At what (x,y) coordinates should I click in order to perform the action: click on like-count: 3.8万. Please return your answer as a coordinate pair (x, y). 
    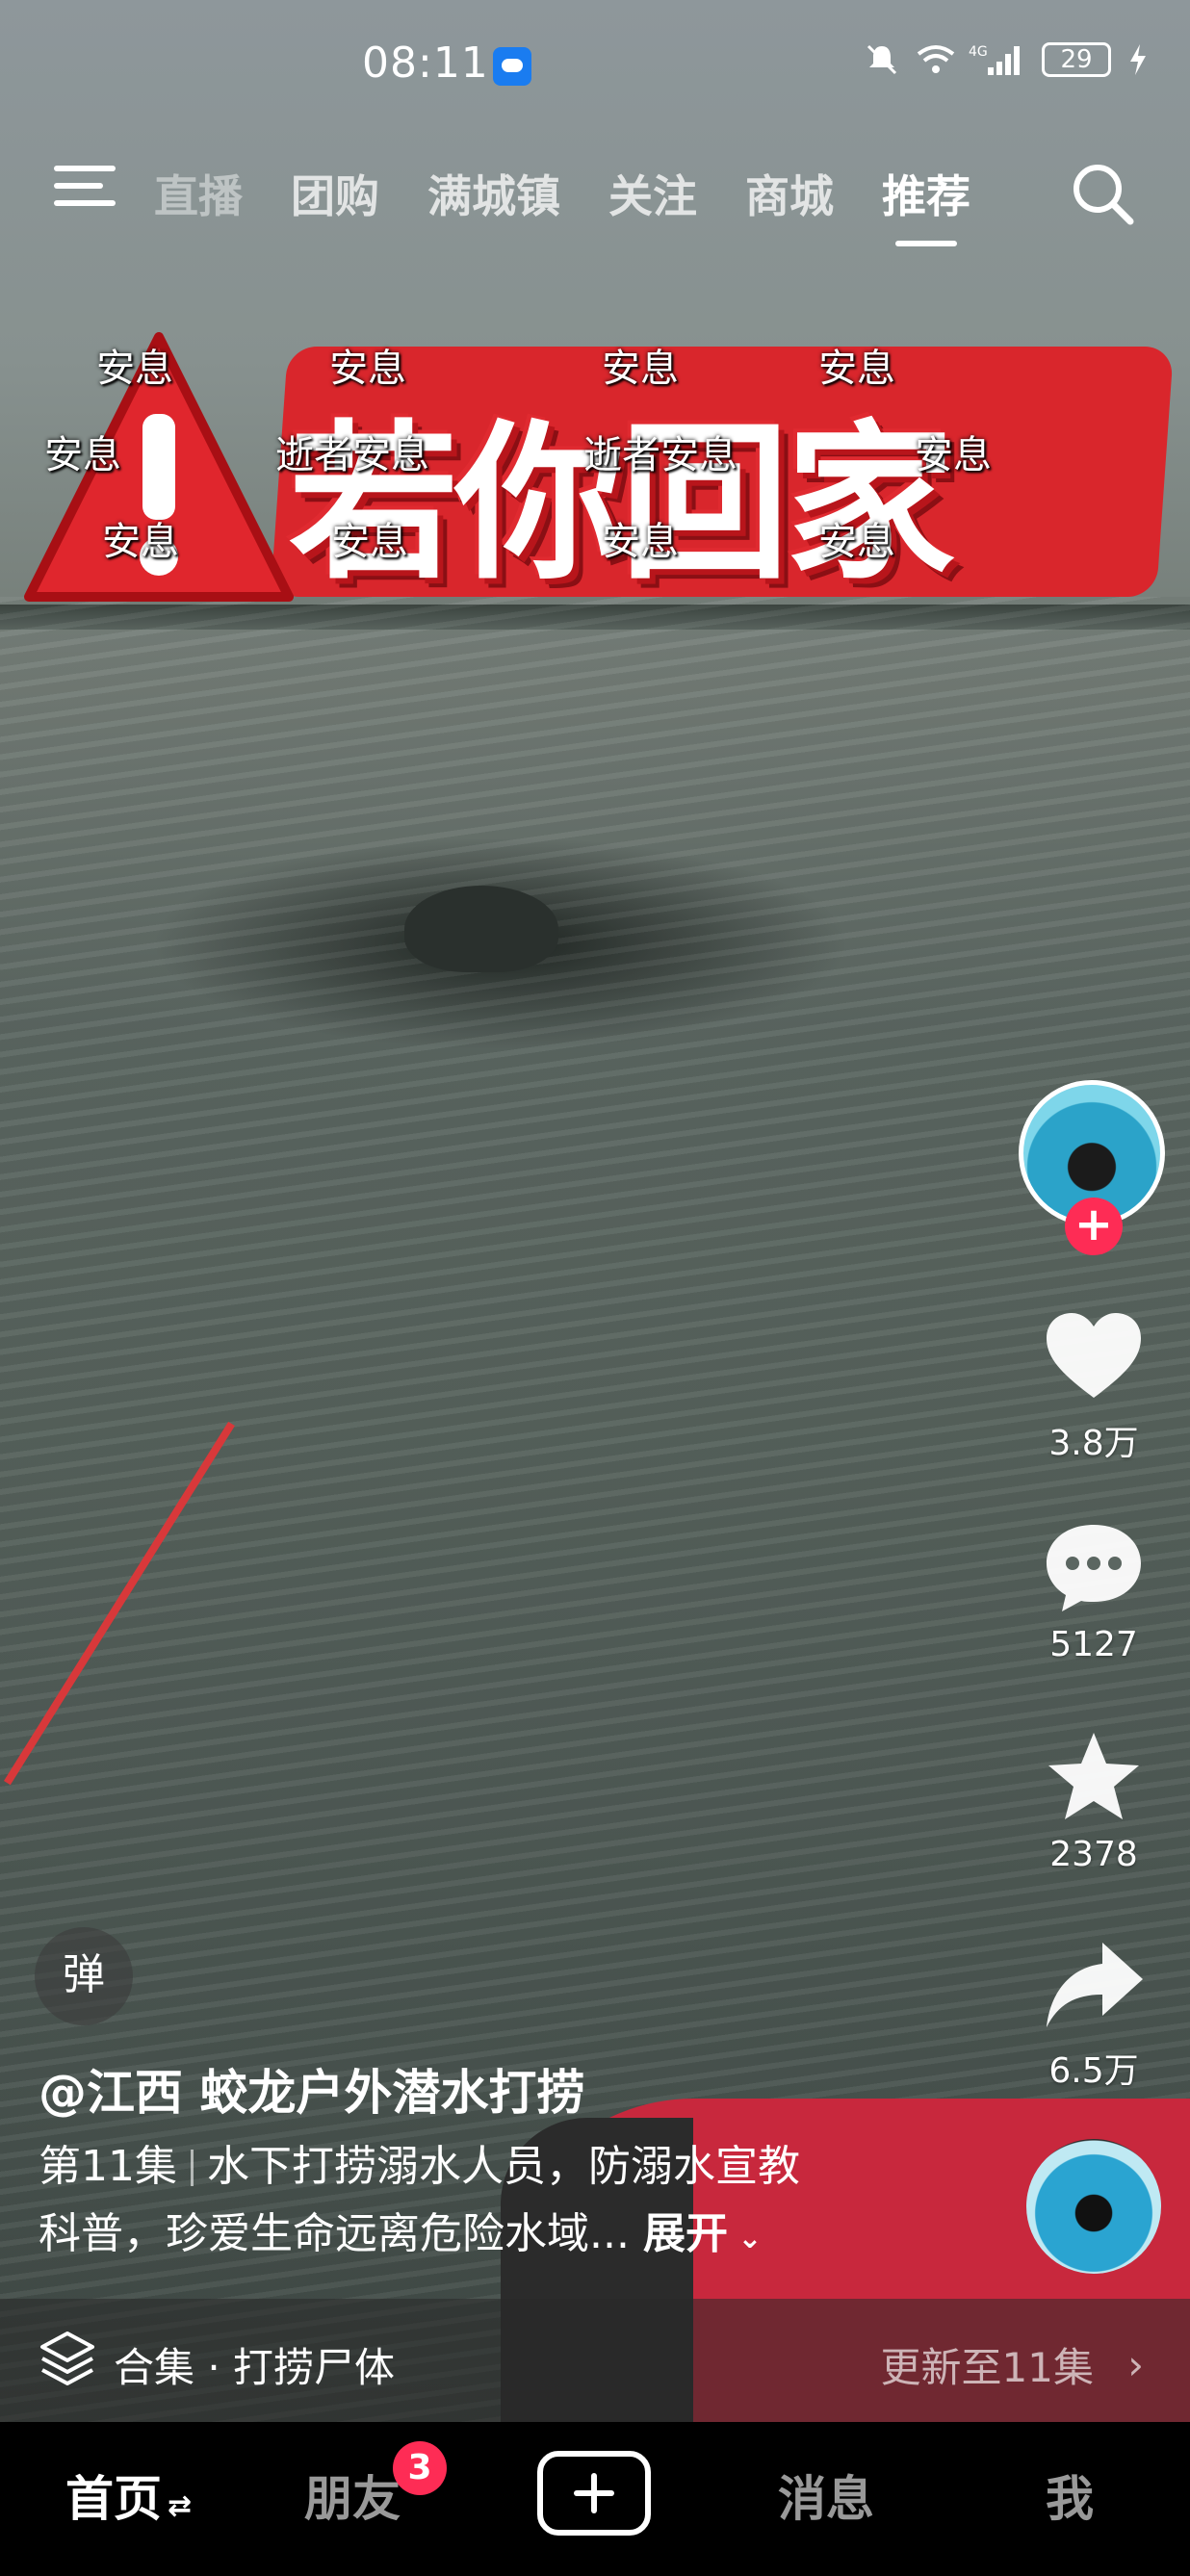
    Looking at the image, I should click on (1093, 1444).